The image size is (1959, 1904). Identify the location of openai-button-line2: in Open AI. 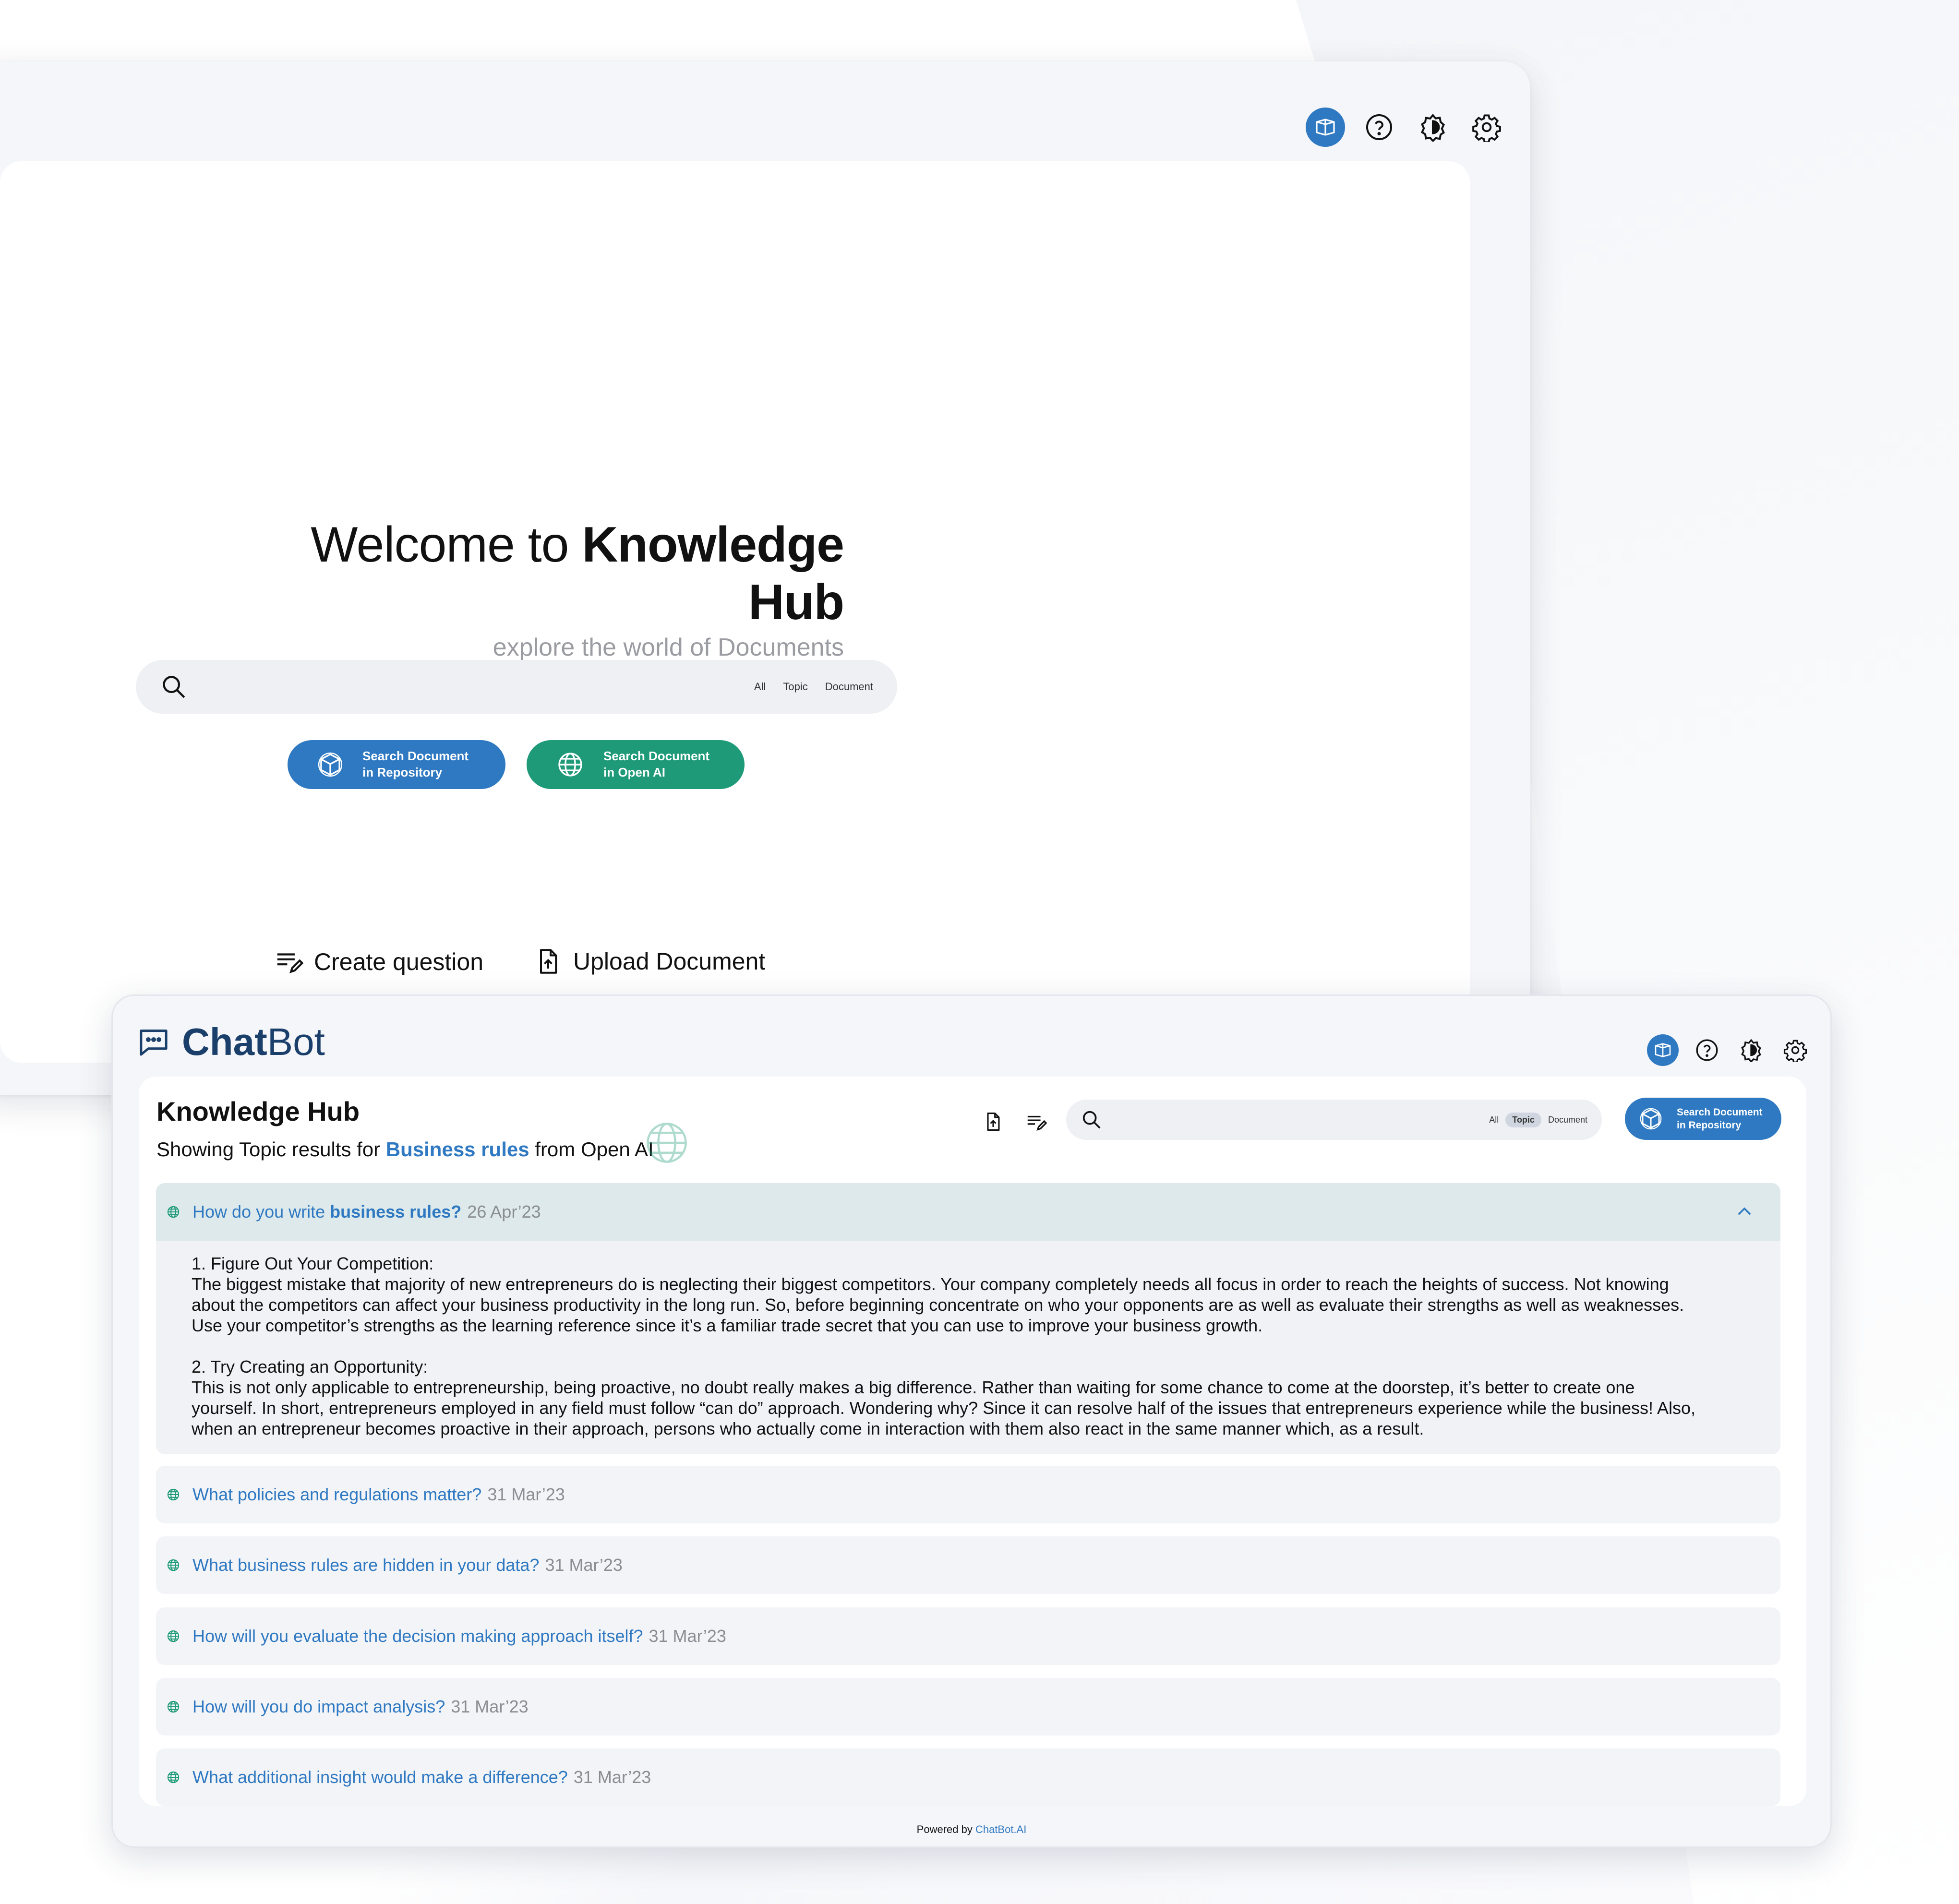
(635, 772).